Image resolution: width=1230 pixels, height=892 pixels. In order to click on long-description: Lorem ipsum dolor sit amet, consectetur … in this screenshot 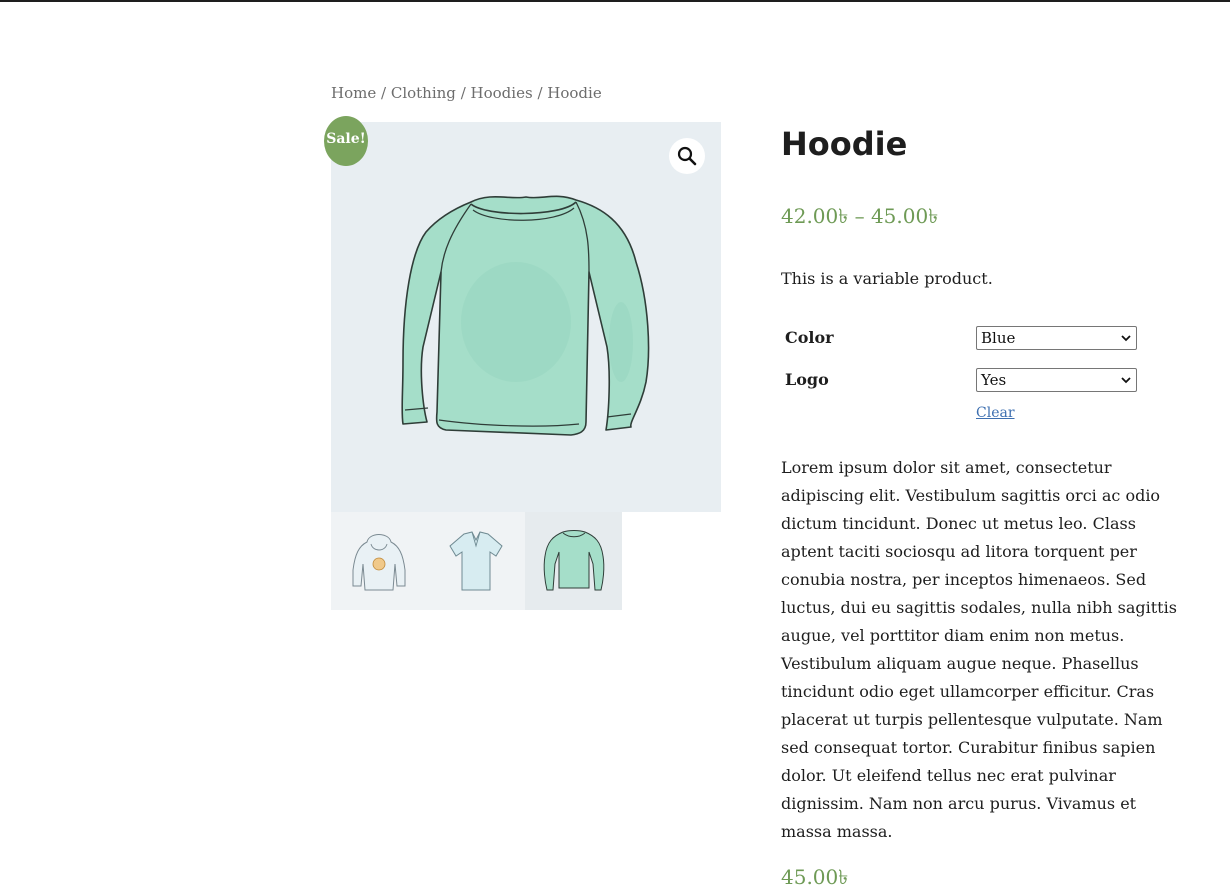, I will do `click(979, 649)`.